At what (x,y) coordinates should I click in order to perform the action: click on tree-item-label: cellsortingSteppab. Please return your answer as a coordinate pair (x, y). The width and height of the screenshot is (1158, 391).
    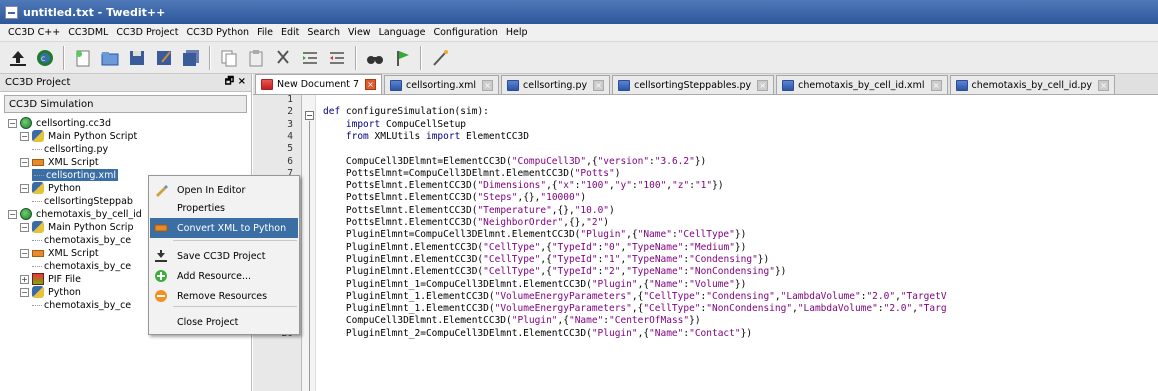
    Looking at the image, I should click on (88, 201).